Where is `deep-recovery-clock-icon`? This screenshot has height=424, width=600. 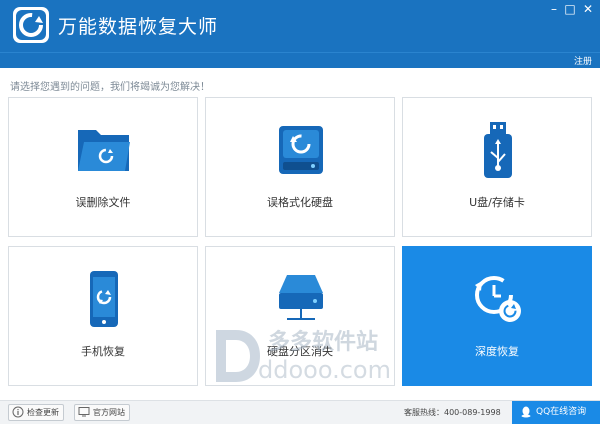 deep-recovery-clock-icon is located at coordinates (498, 299).